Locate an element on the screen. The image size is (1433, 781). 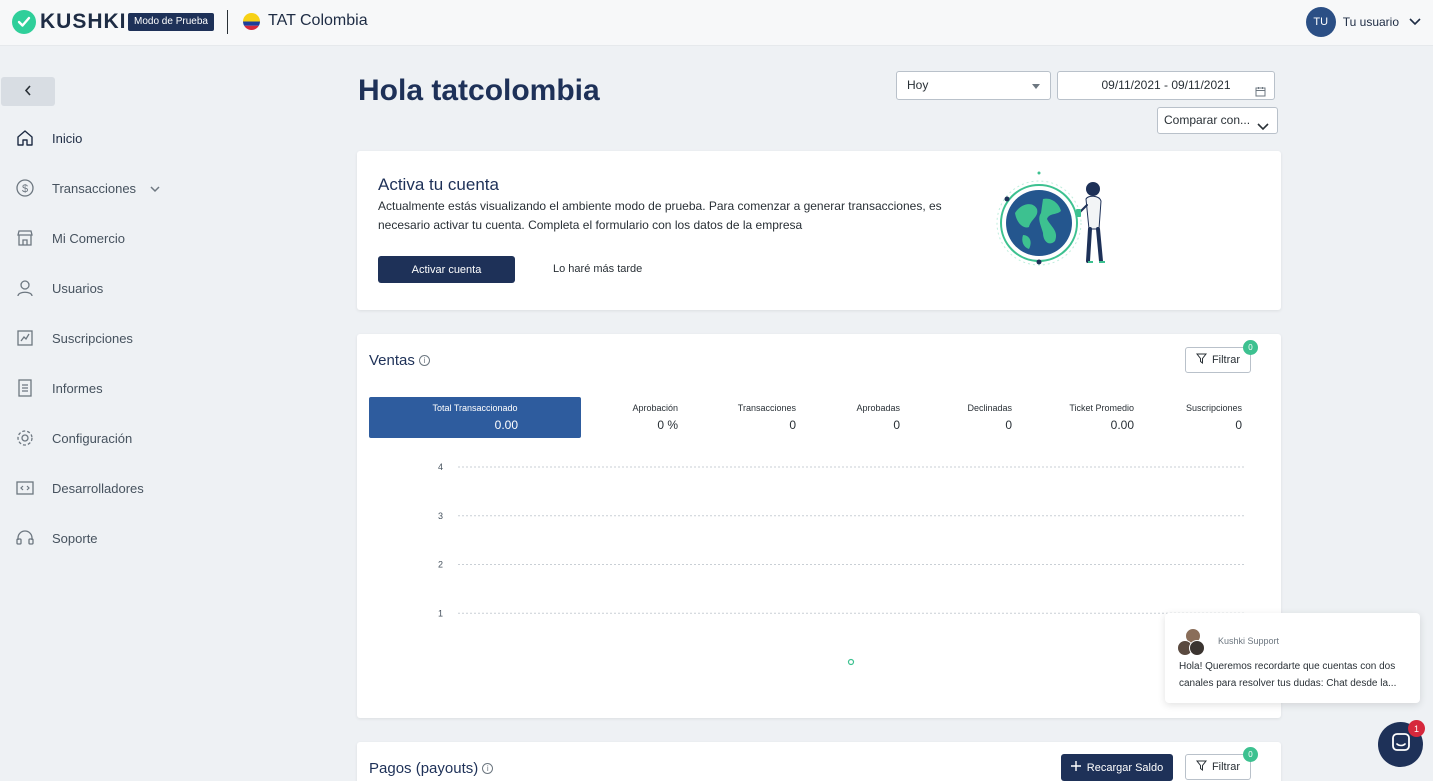
kushki-logo: KUSHKI is located at coordinates (69, 22).